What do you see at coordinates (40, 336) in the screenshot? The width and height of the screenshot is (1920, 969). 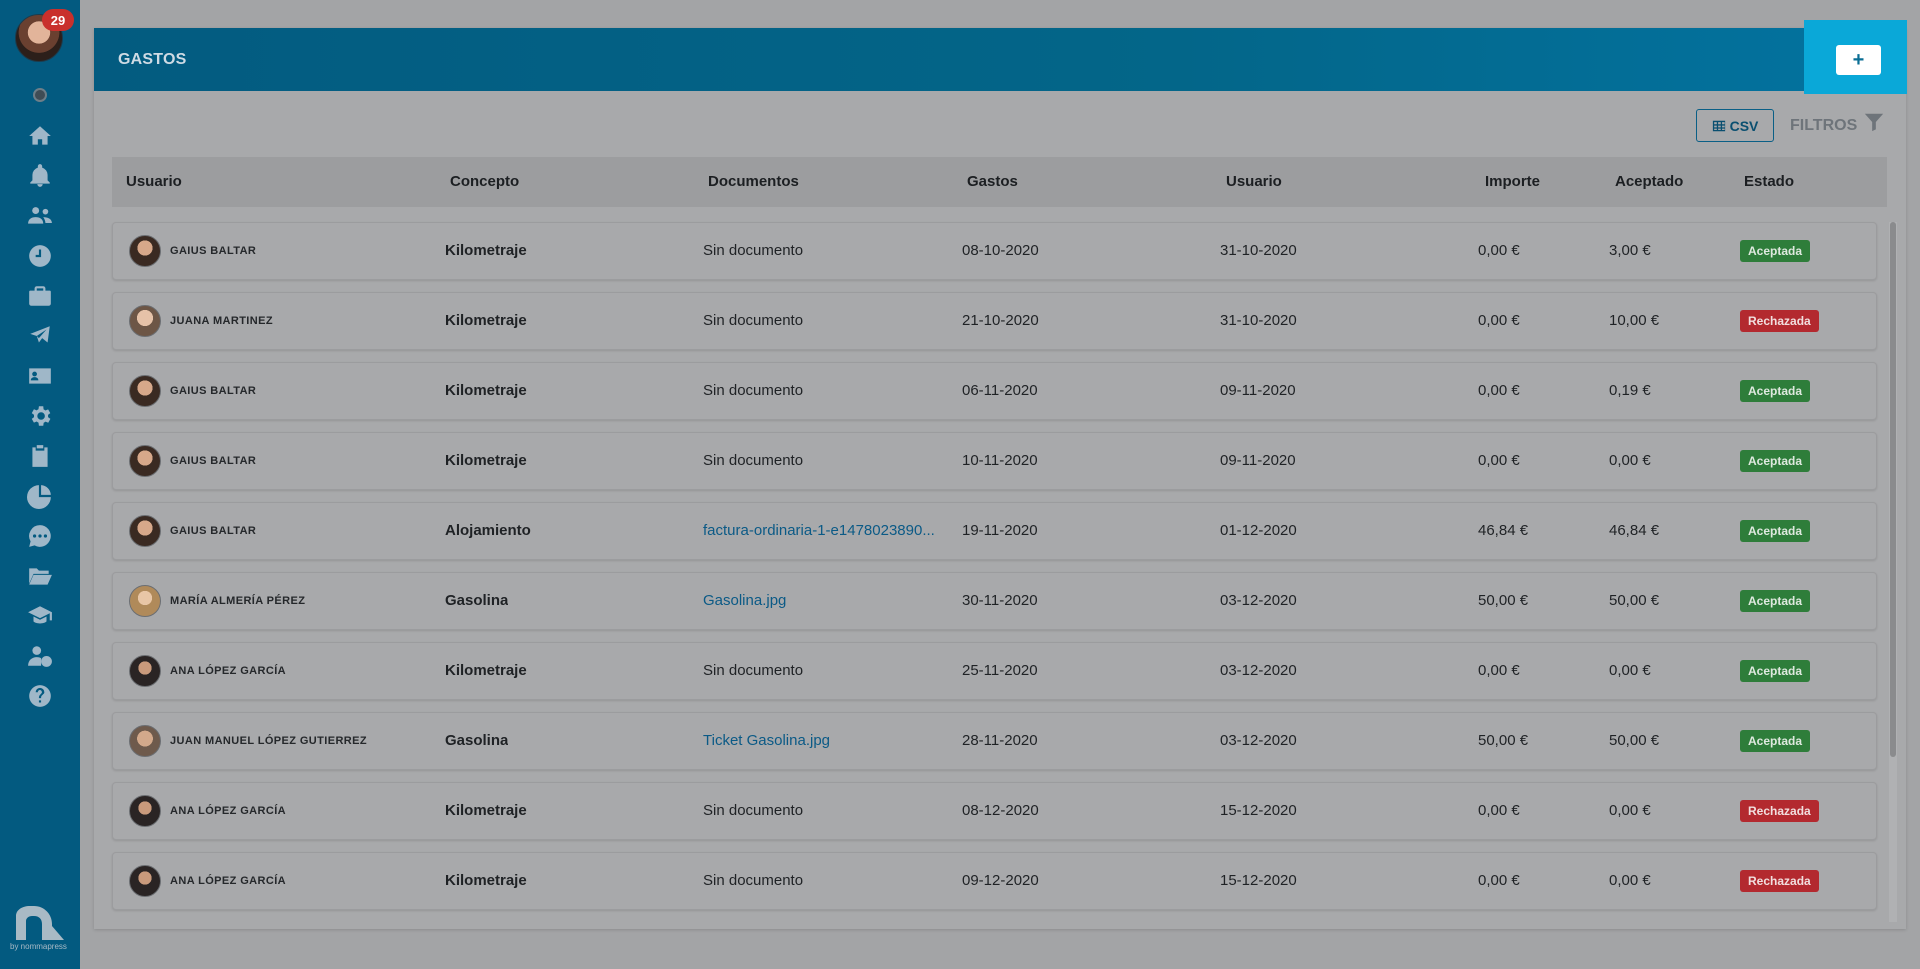 I see `plane-icon` at bounding box center [40, 336].